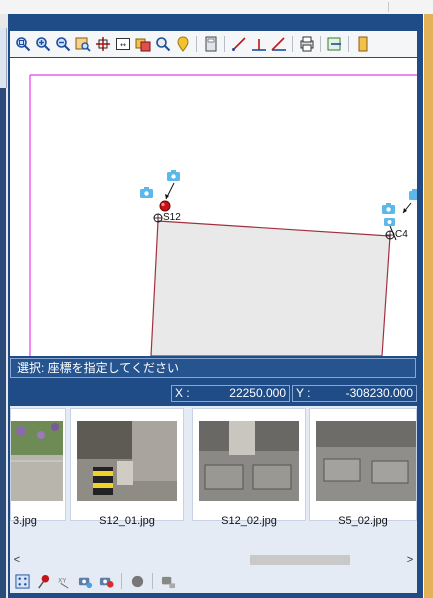 Image resolution: width=433 pixels, height=598 pixels. I want to click on photo-filename: S12_01.jpg, so click(127, 521).